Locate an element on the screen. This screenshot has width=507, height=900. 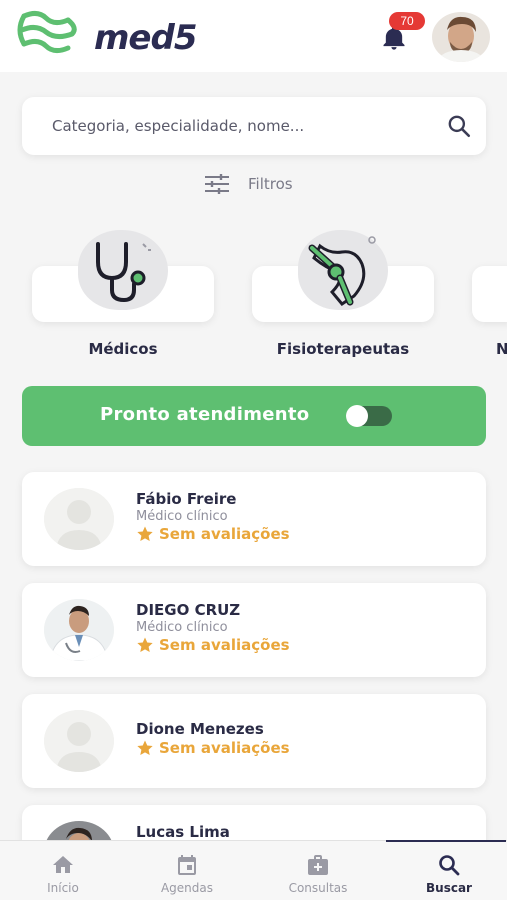
nav-label: Início is located at coordinates (63, 888).